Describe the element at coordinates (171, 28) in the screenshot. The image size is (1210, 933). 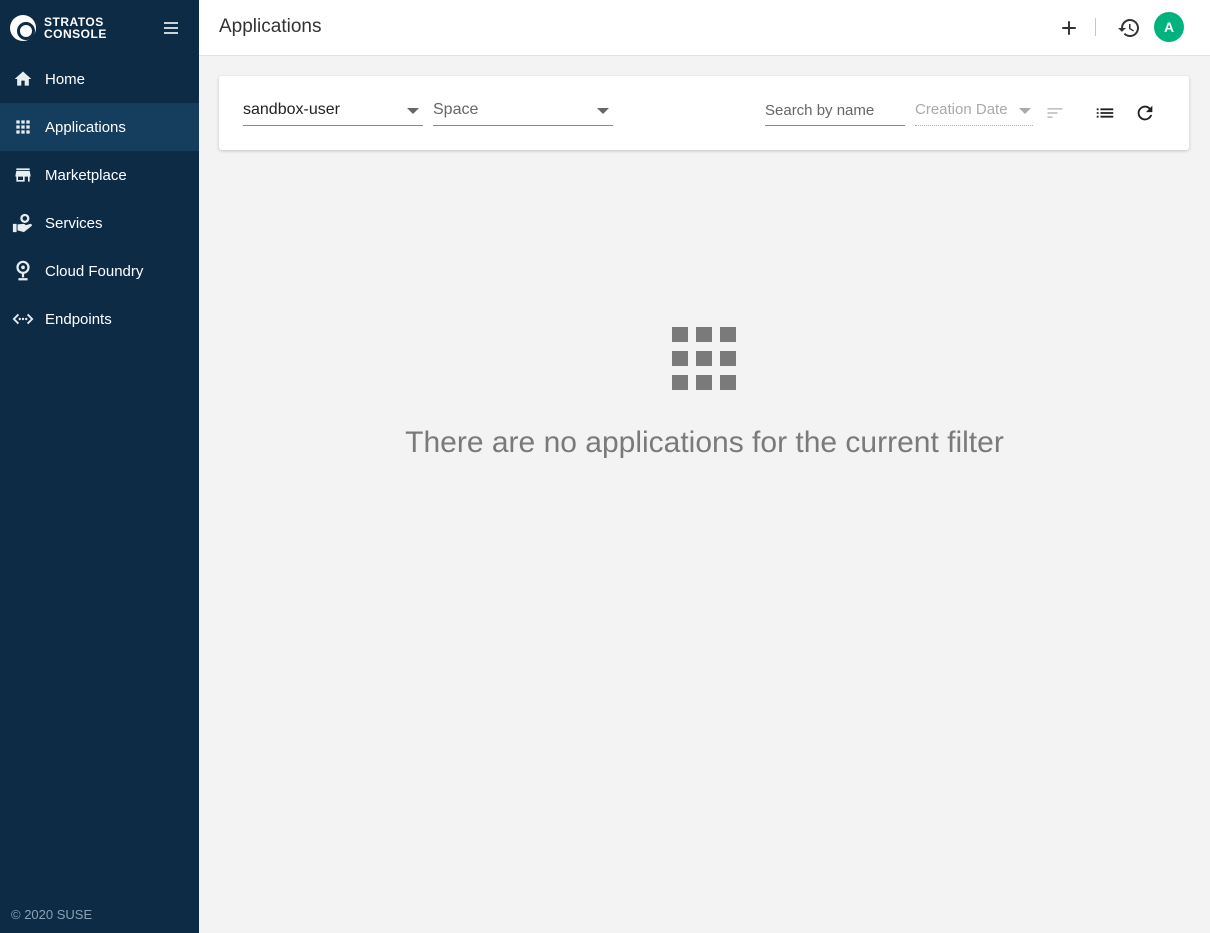
I see `menu-toggle-icon` at that location.